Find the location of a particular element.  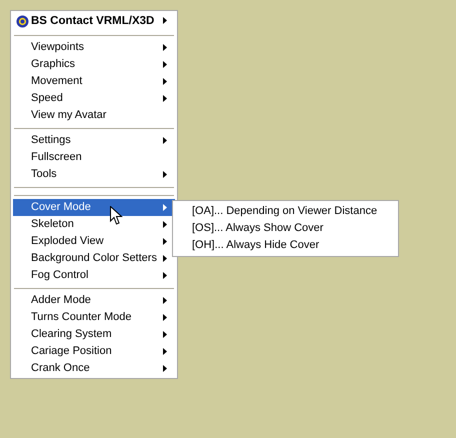

mouse-cursor-icon is located at coordinates (116, 216).